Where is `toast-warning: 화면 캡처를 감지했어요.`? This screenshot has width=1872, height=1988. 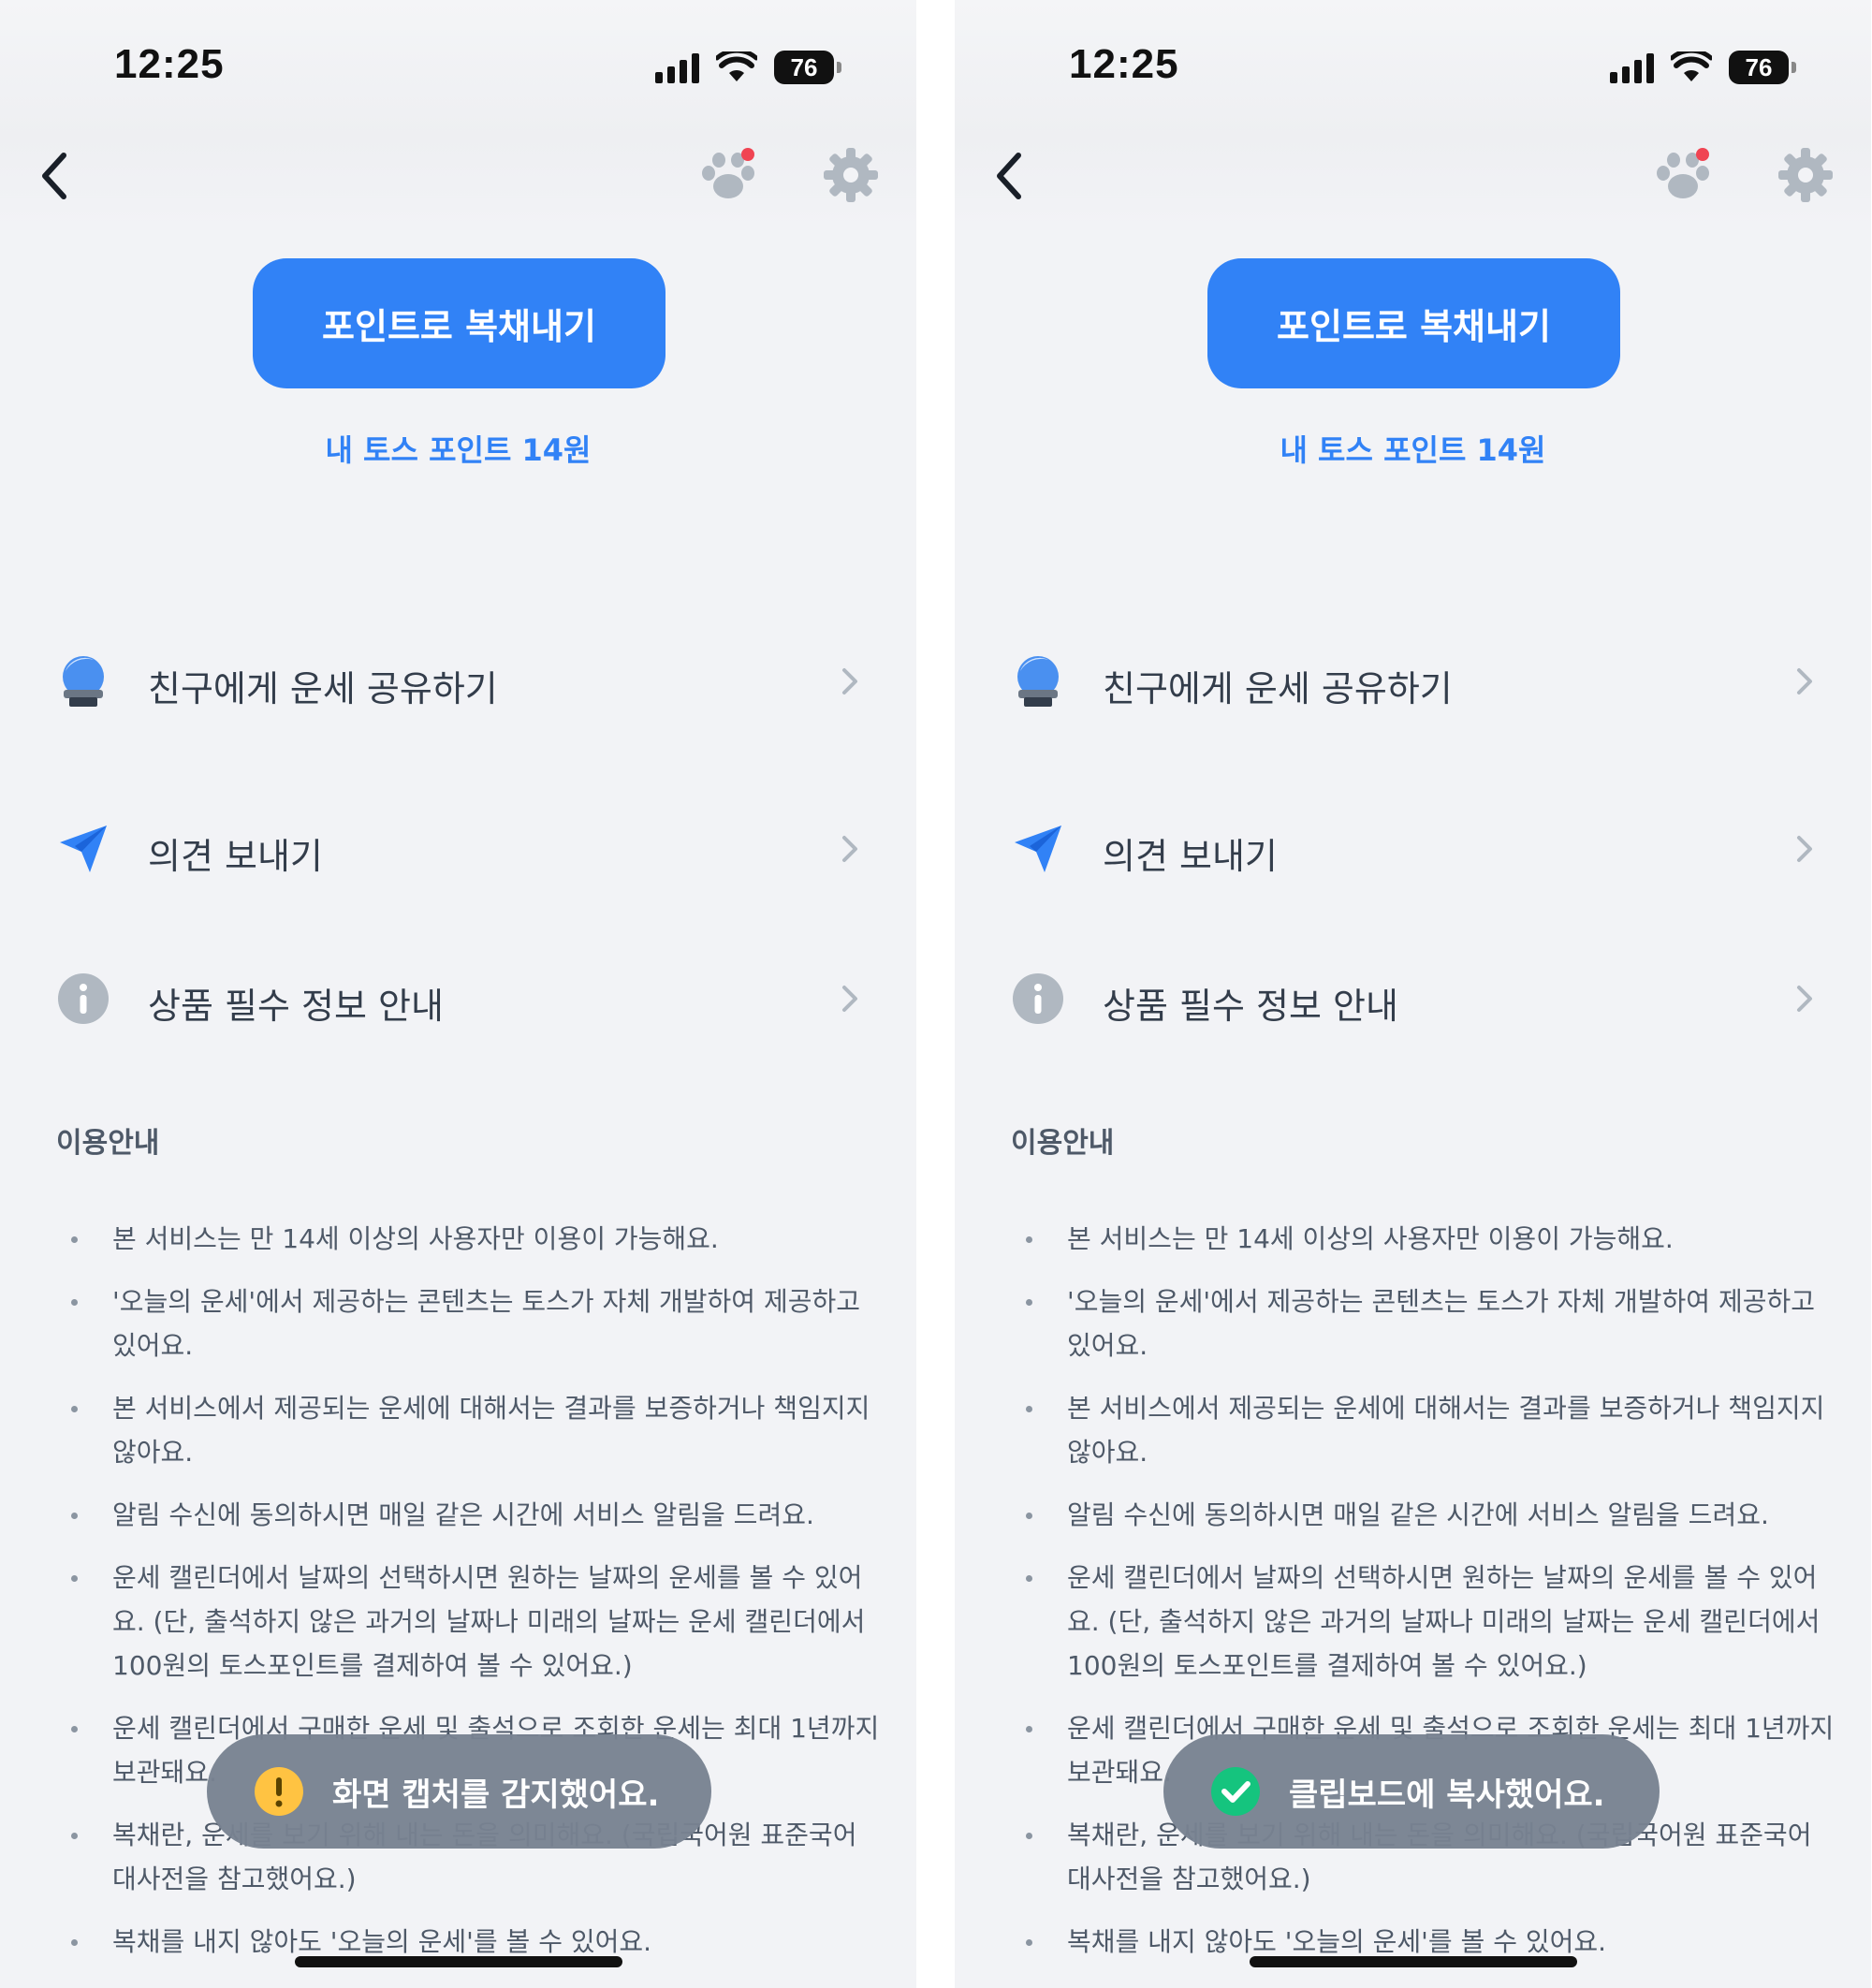
toast-warning: 화면 캡처를 감지했어요. is located at coordinates (459, 1791).